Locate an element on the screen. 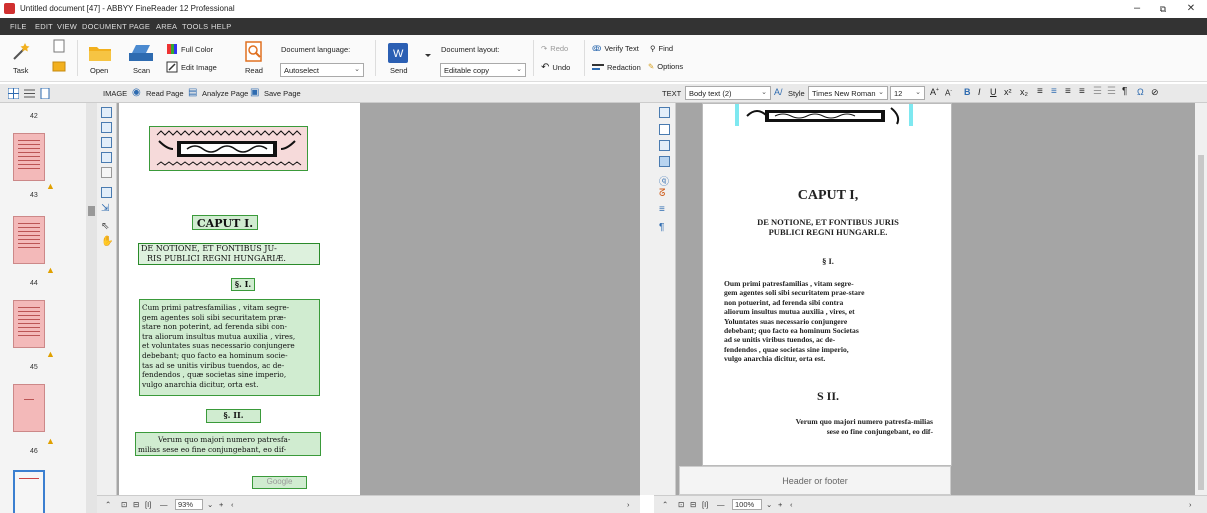  zoom-input: 93% is located at coordinates (189, 504).